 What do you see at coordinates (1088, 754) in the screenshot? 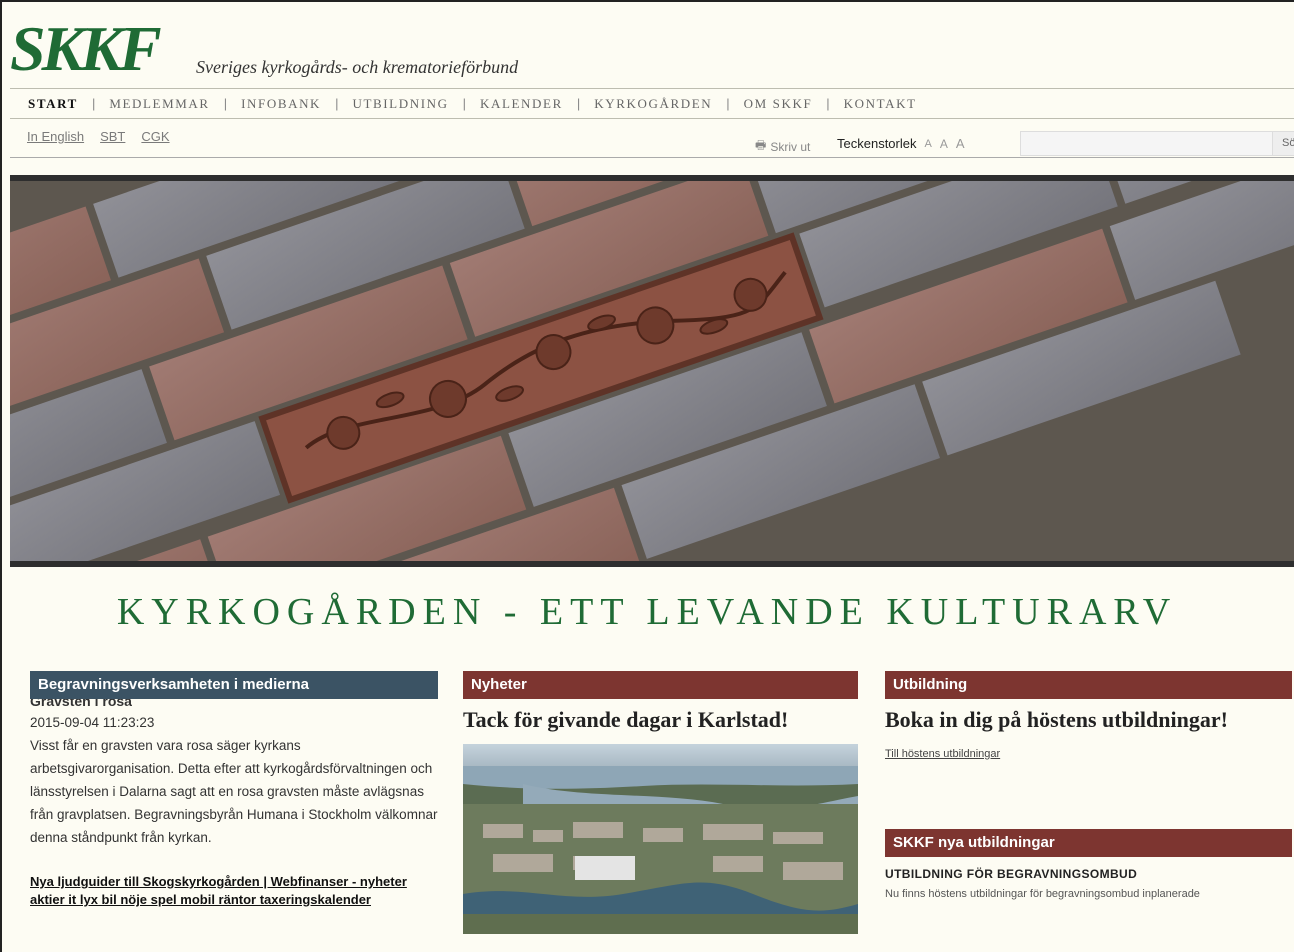
I see `education-link: Till höstens utbildningar` at bounding box center [1088, 754].